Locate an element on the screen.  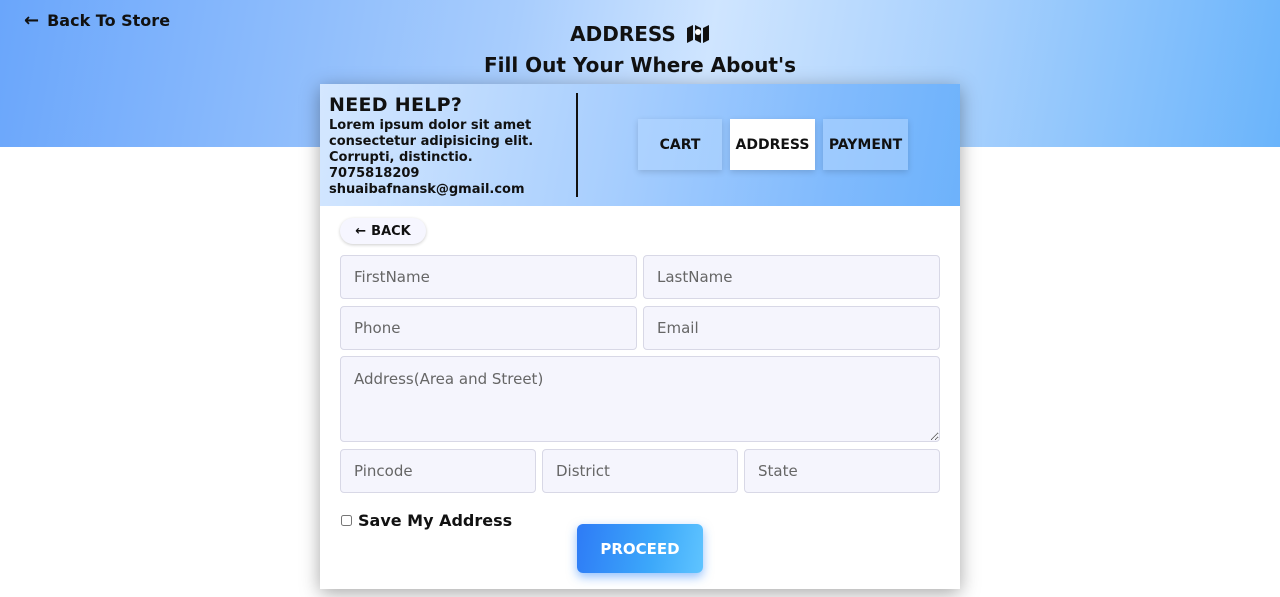
step-payment: PAYMENT is located at coordinates (865, 144).